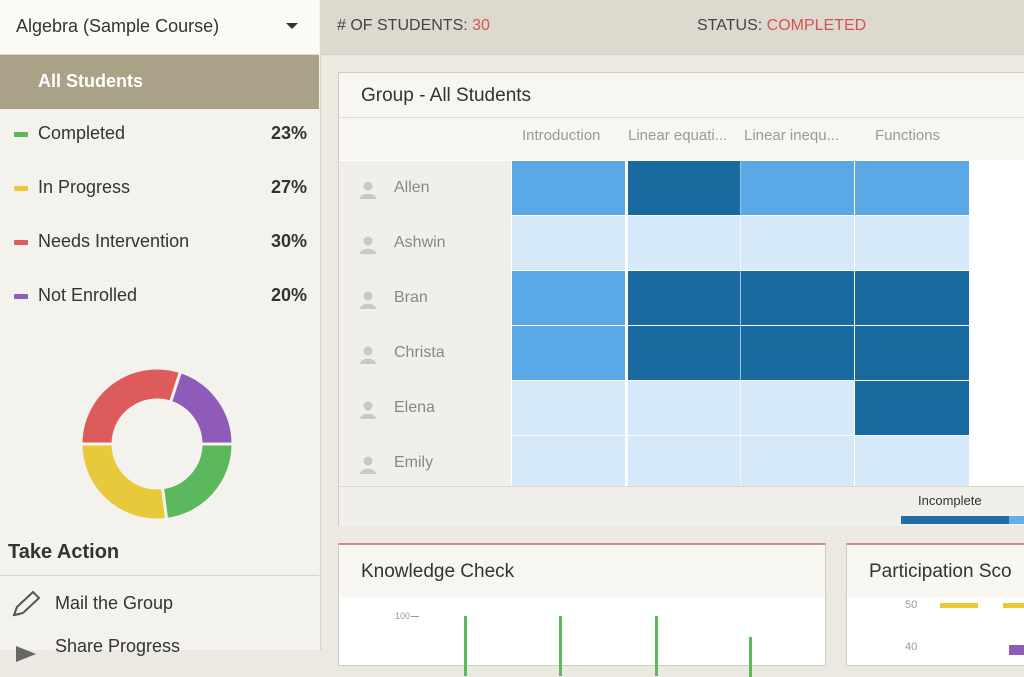 The height and width of the screenshot is (677, 1024). What do you see at coordinates (82, 133) in the screenshot?
I see `legend-label: Completed` at bounding box center [82, 133].